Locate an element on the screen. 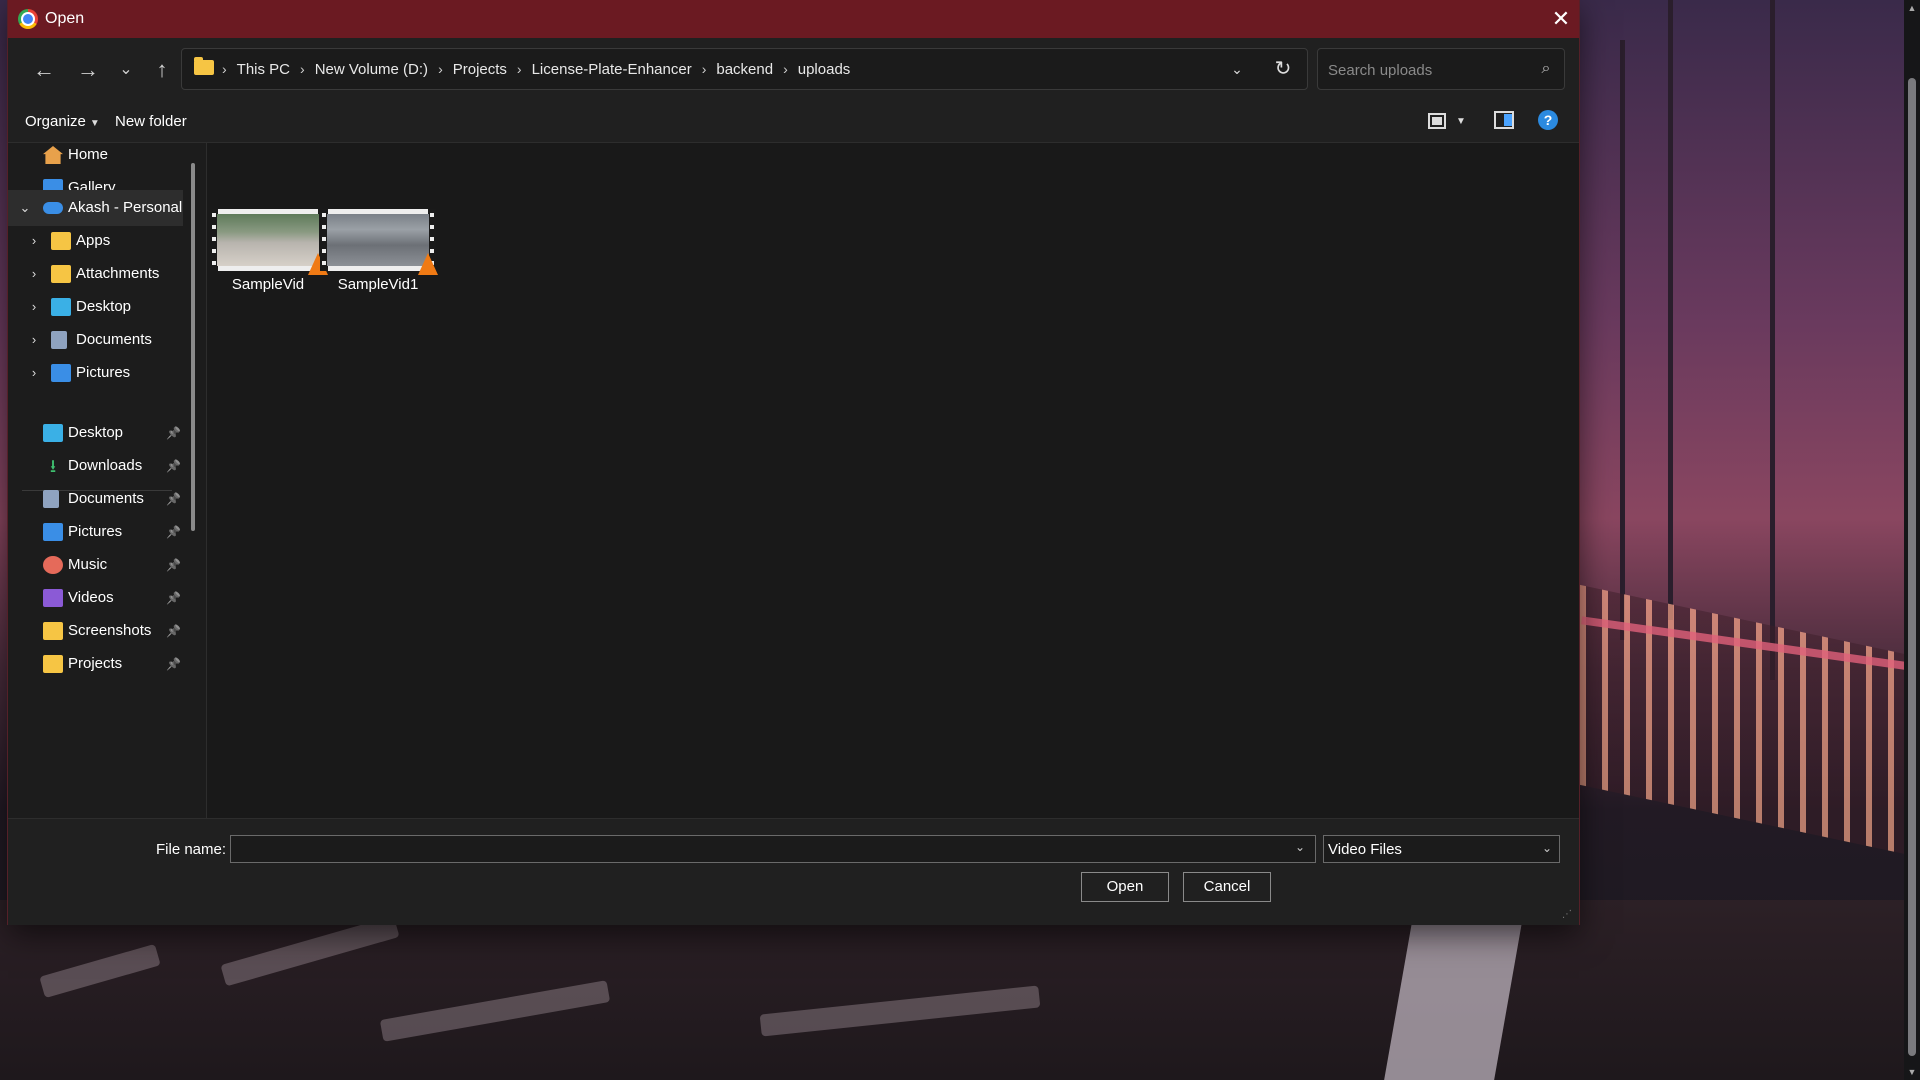 This screenshot has width=1920, height=1080. refresh-icon: ↻ is located at coordinates (1283, 69).